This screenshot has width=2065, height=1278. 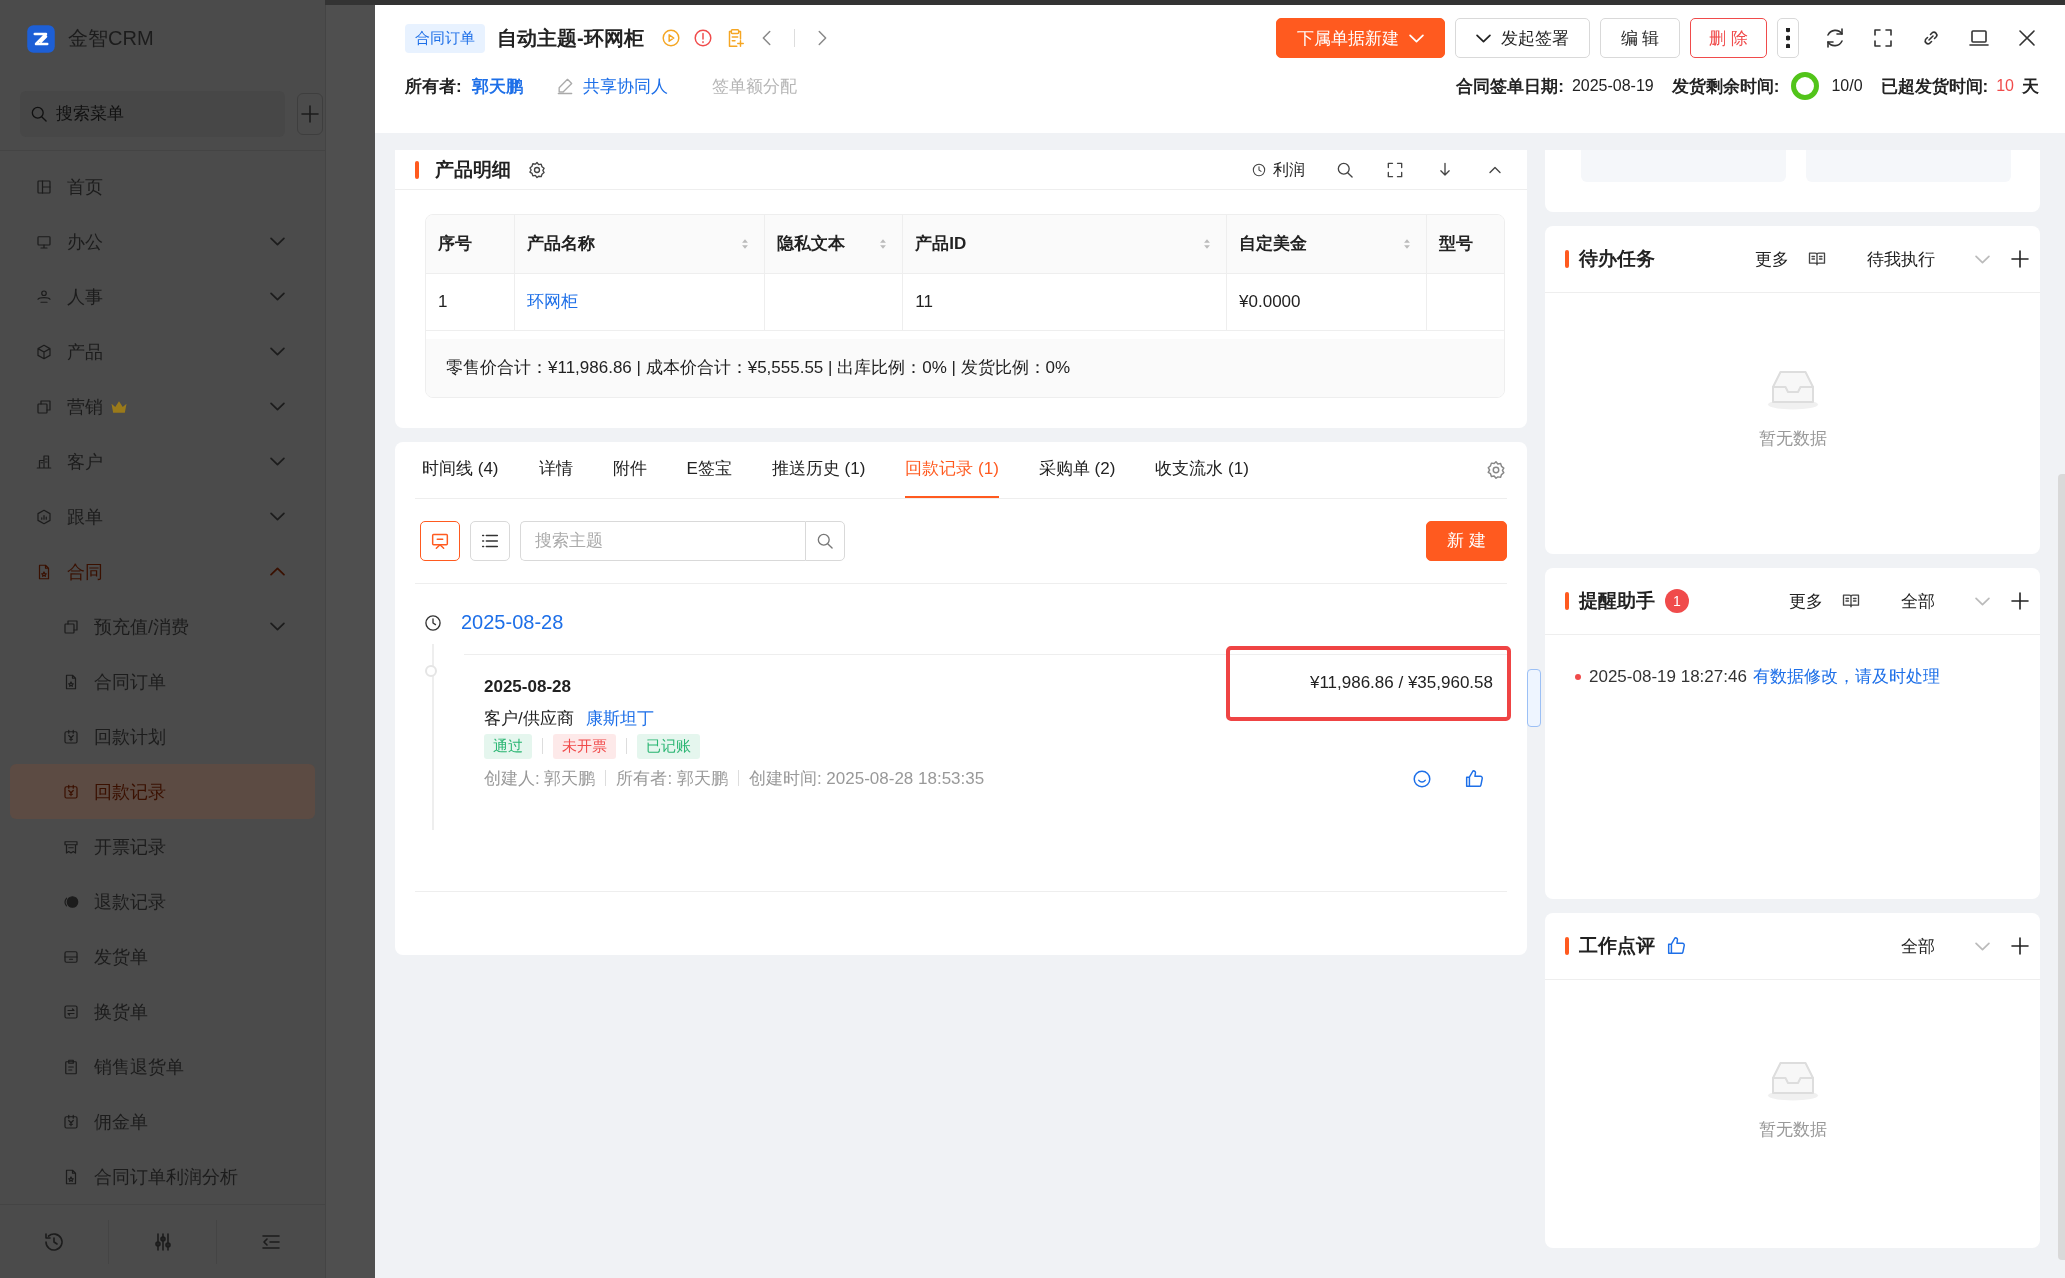 I want to click on summary-text: 零售价合计：¥11,986.86 | 成本价合计：¥5,555.55 | 出库比例：0% | 发货比例：0%, so click(x=965, y=367).